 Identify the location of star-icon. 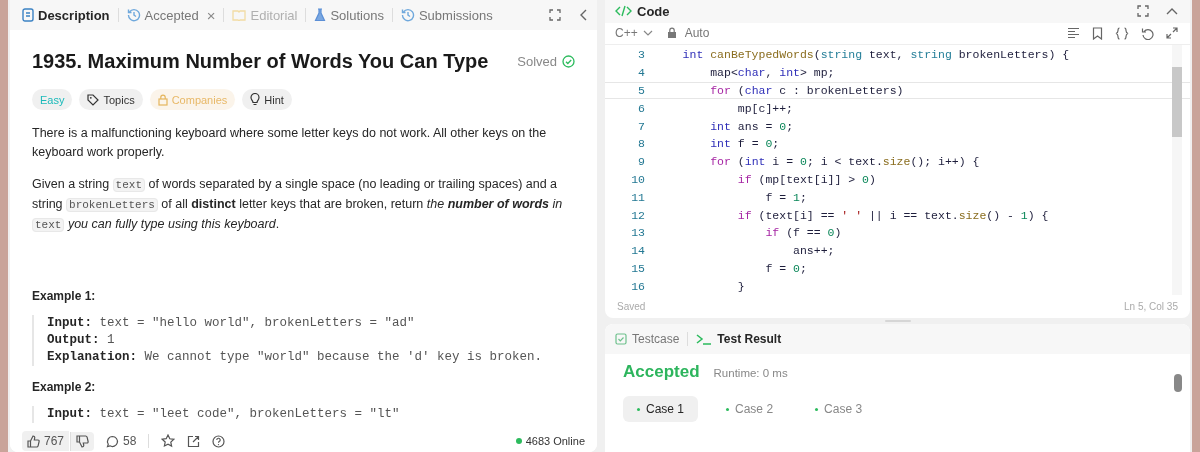
(168, 441).